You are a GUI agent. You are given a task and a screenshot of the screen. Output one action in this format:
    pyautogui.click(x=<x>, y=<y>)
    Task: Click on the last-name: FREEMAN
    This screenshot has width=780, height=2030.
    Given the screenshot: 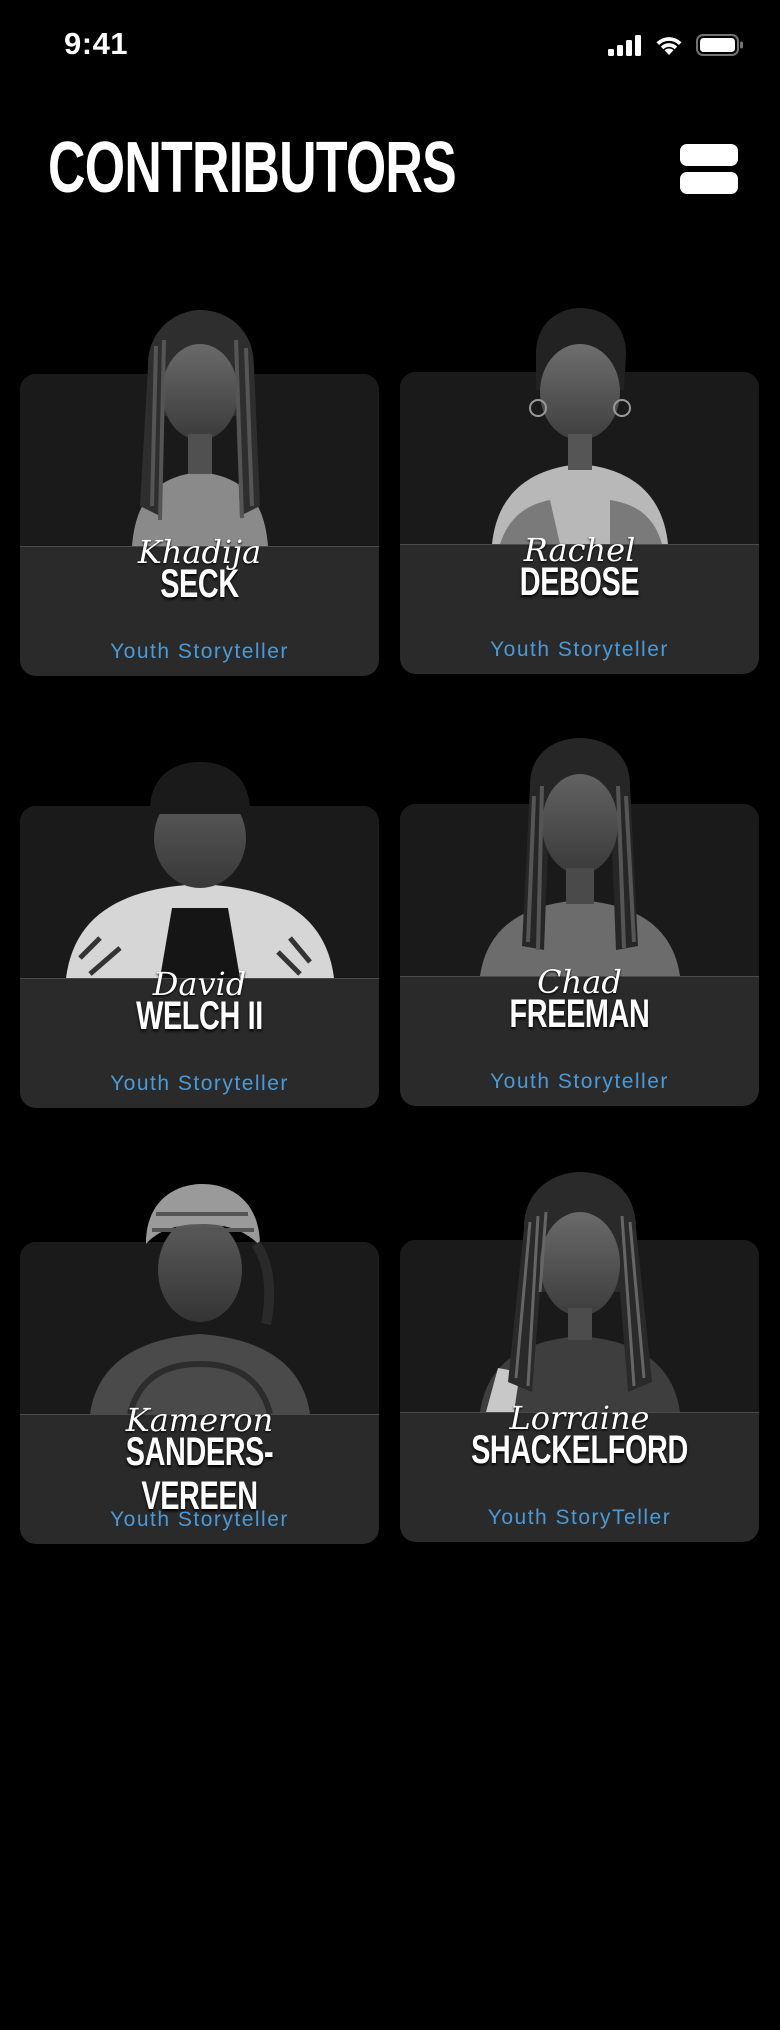 What is the action you would take?
    pyautogui.click(x=579, y=1014)
    